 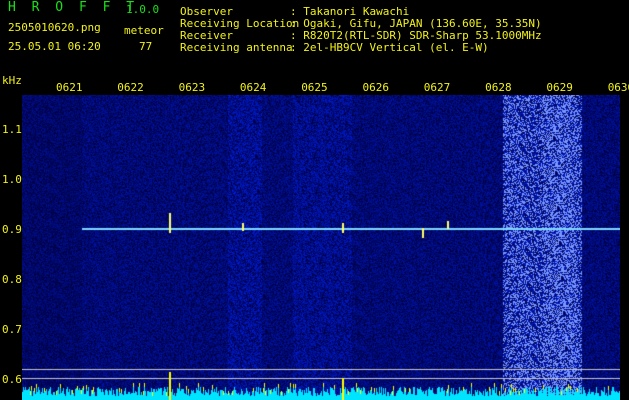 What do you see at coordinates (389, 47) in the screenshot?
I see `antenna-value: : 2el-HB9CV Vertical (el. E-W)` at bounding box center [389, 47].